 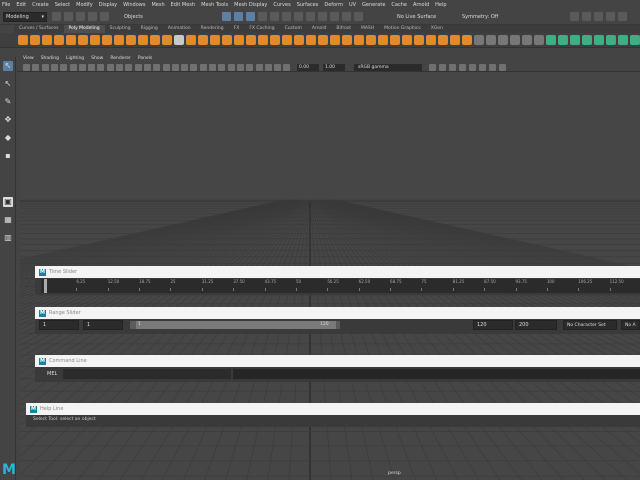 What do you see at coordinates (358, 16) in the screenshot?
I see `render-settings-icon` at bounding box center [358, 16].